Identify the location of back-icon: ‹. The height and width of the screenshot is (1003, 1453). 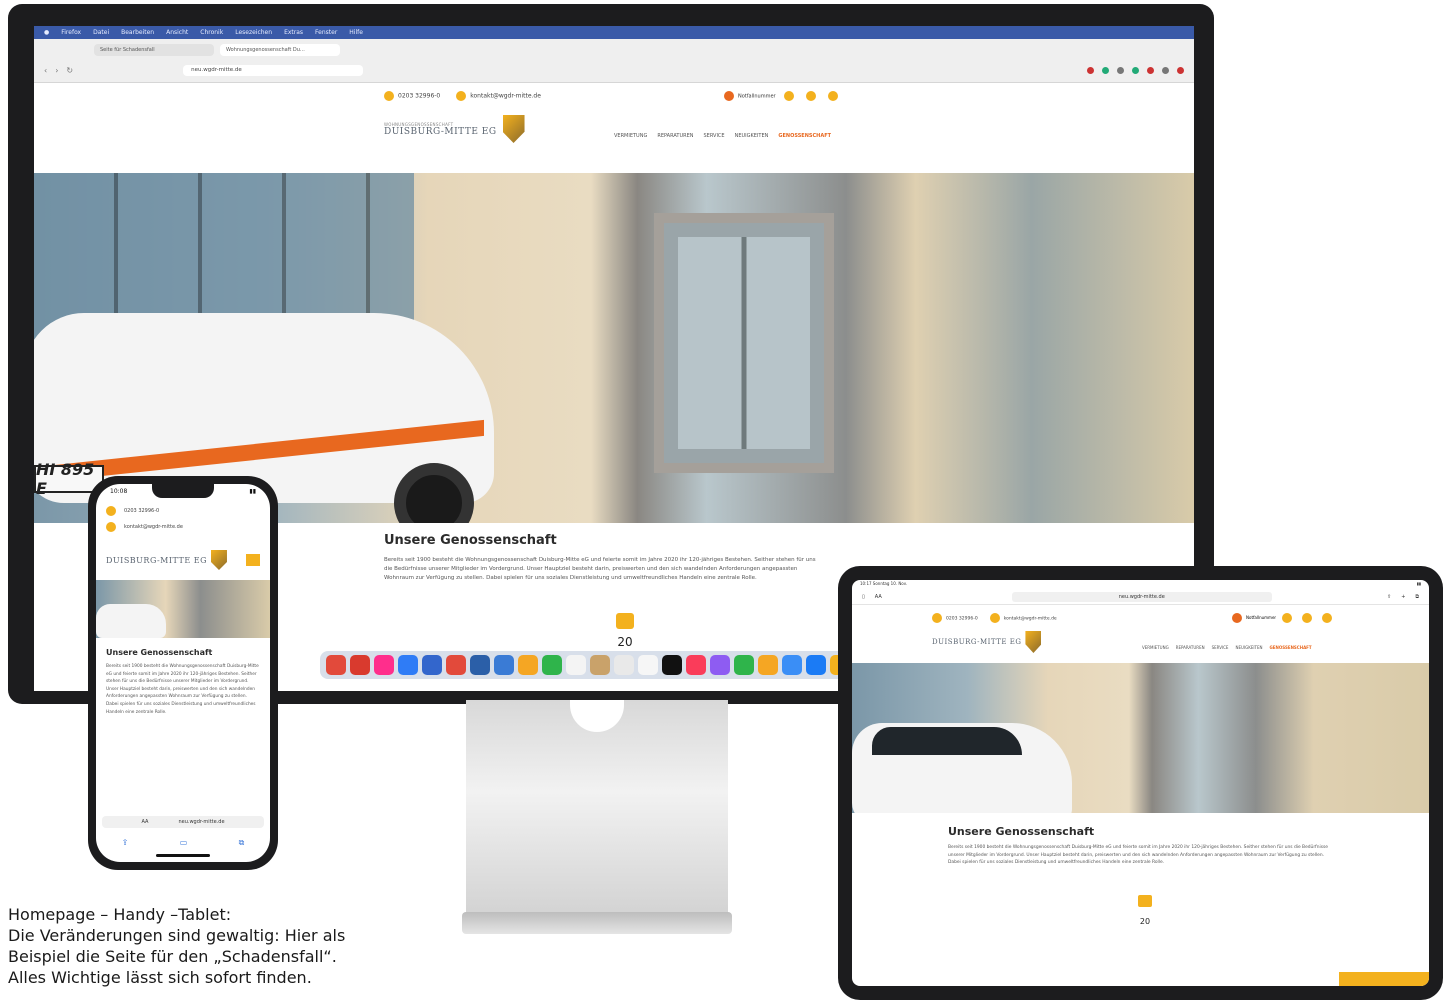
(45, 70).